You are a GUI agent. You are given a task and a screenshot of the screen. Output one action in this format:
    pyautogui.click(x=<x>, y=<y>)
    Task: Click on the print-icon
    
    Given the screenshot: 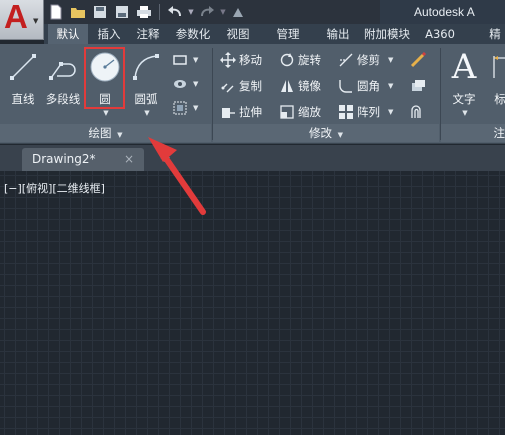 What is the action you would take?
    pyautogui.click(x=144, y=12)
    